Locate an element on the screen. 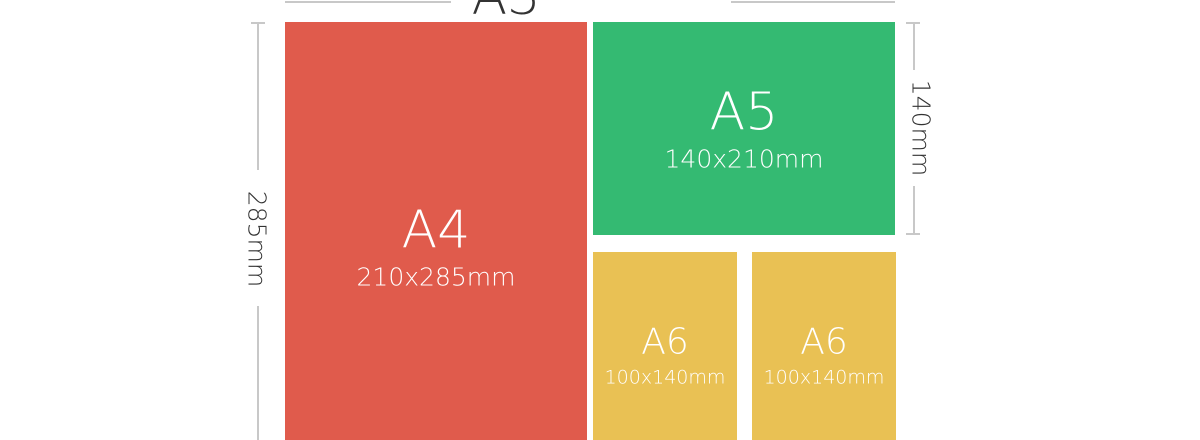 The height and width of the screenshot is (440, 1200). right-dimension-line-top is located at coordinates (914, 46).